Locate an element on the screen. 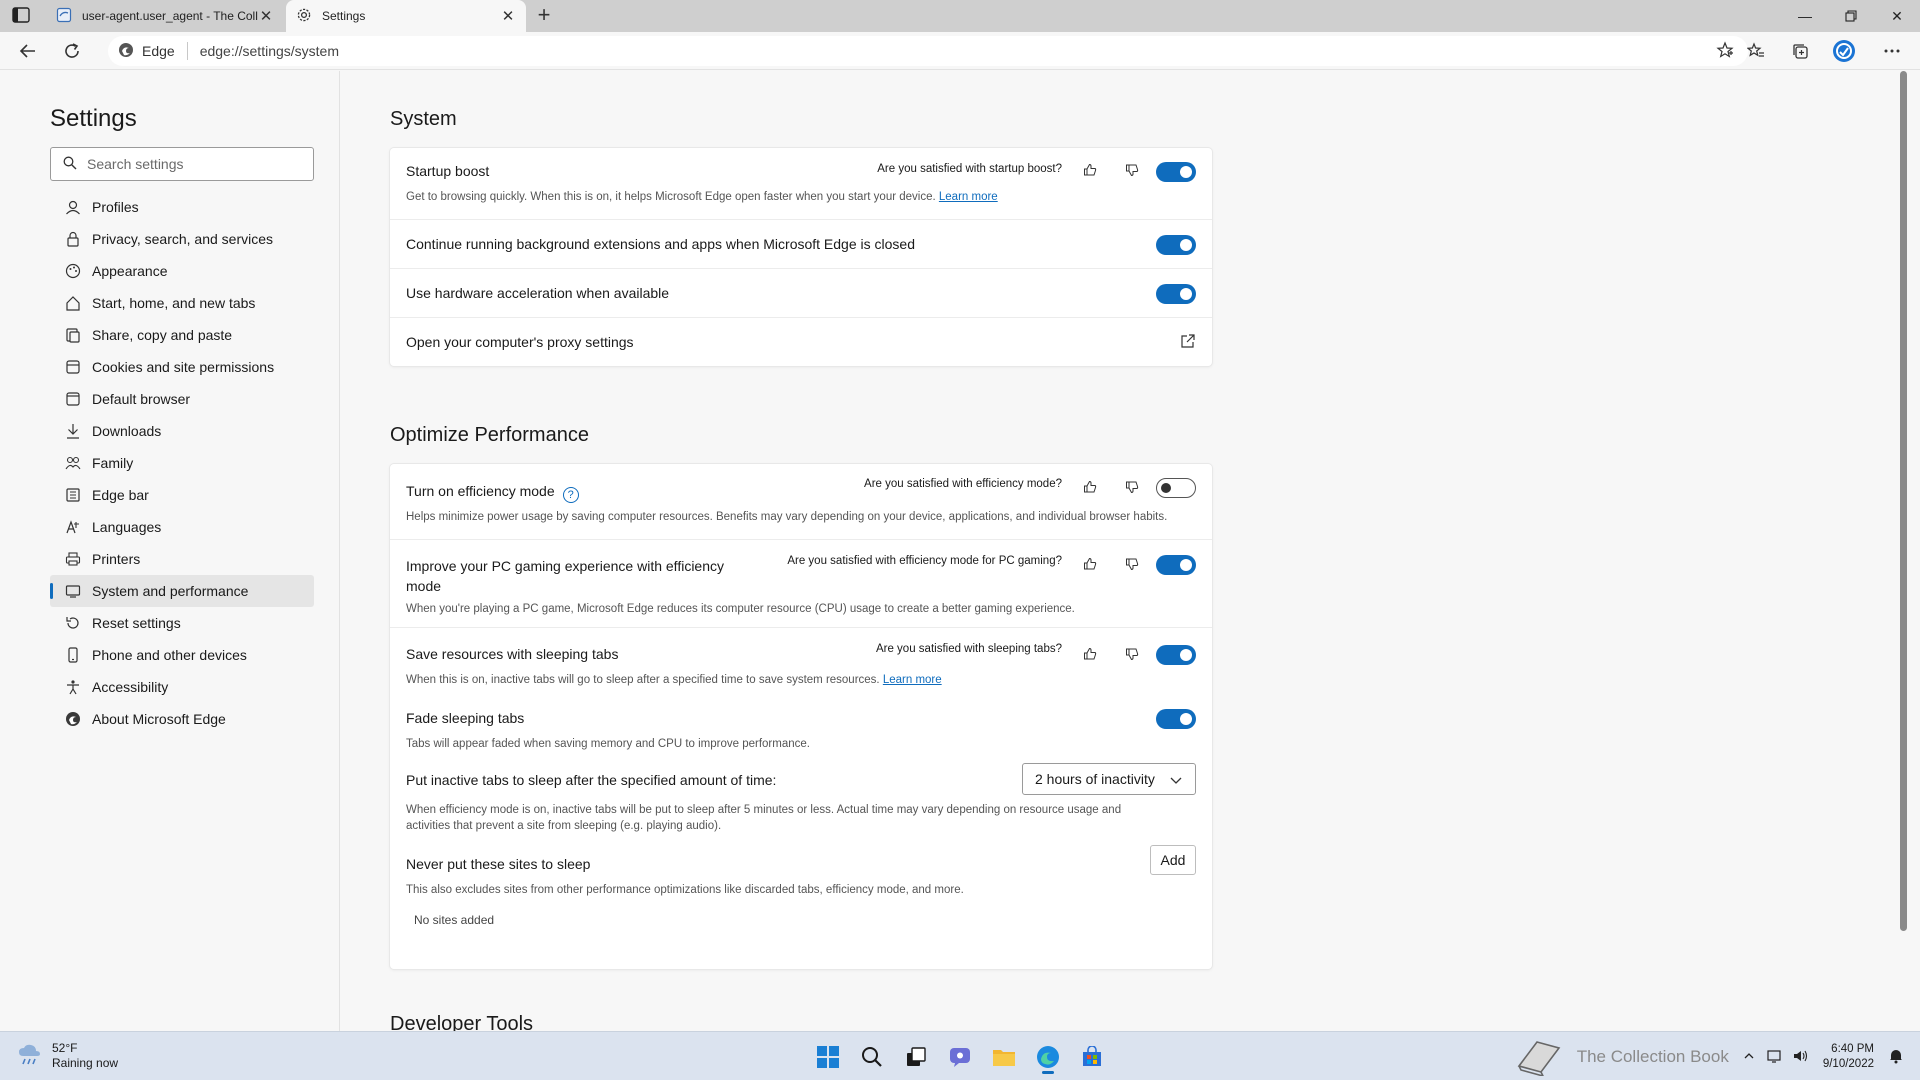 This screenshot has width=1920, height=1080. network-icon is located at coordinates (1775, 1057).